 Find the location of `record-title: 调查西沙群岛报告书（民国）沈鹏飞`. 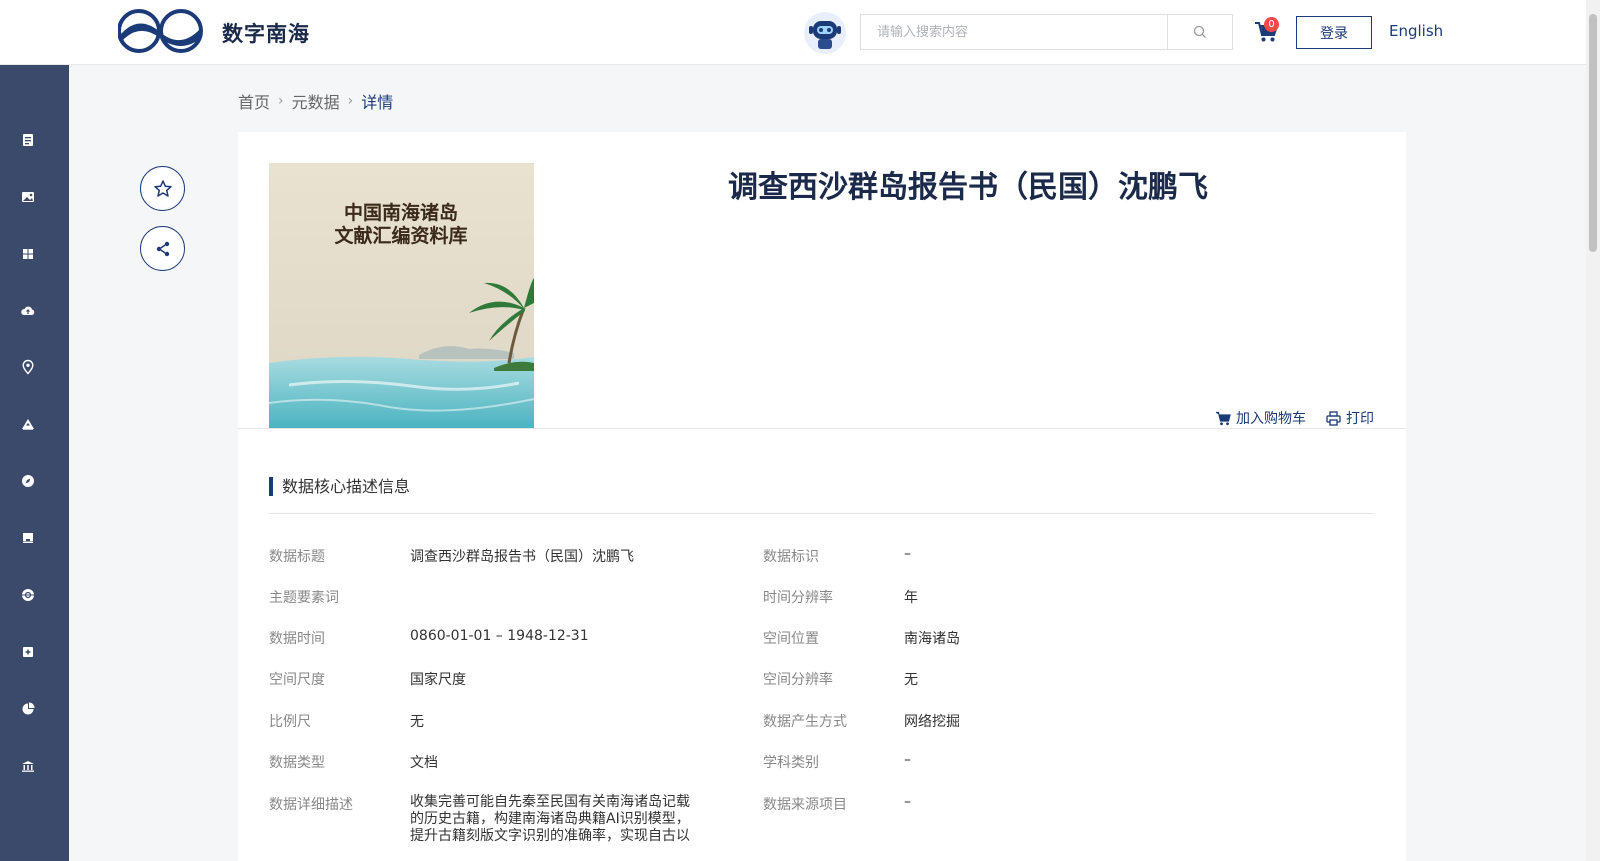

record-title: 调查西沙群岛报告书（民国）沈鹏飞 is located at coordinates (968, 187).